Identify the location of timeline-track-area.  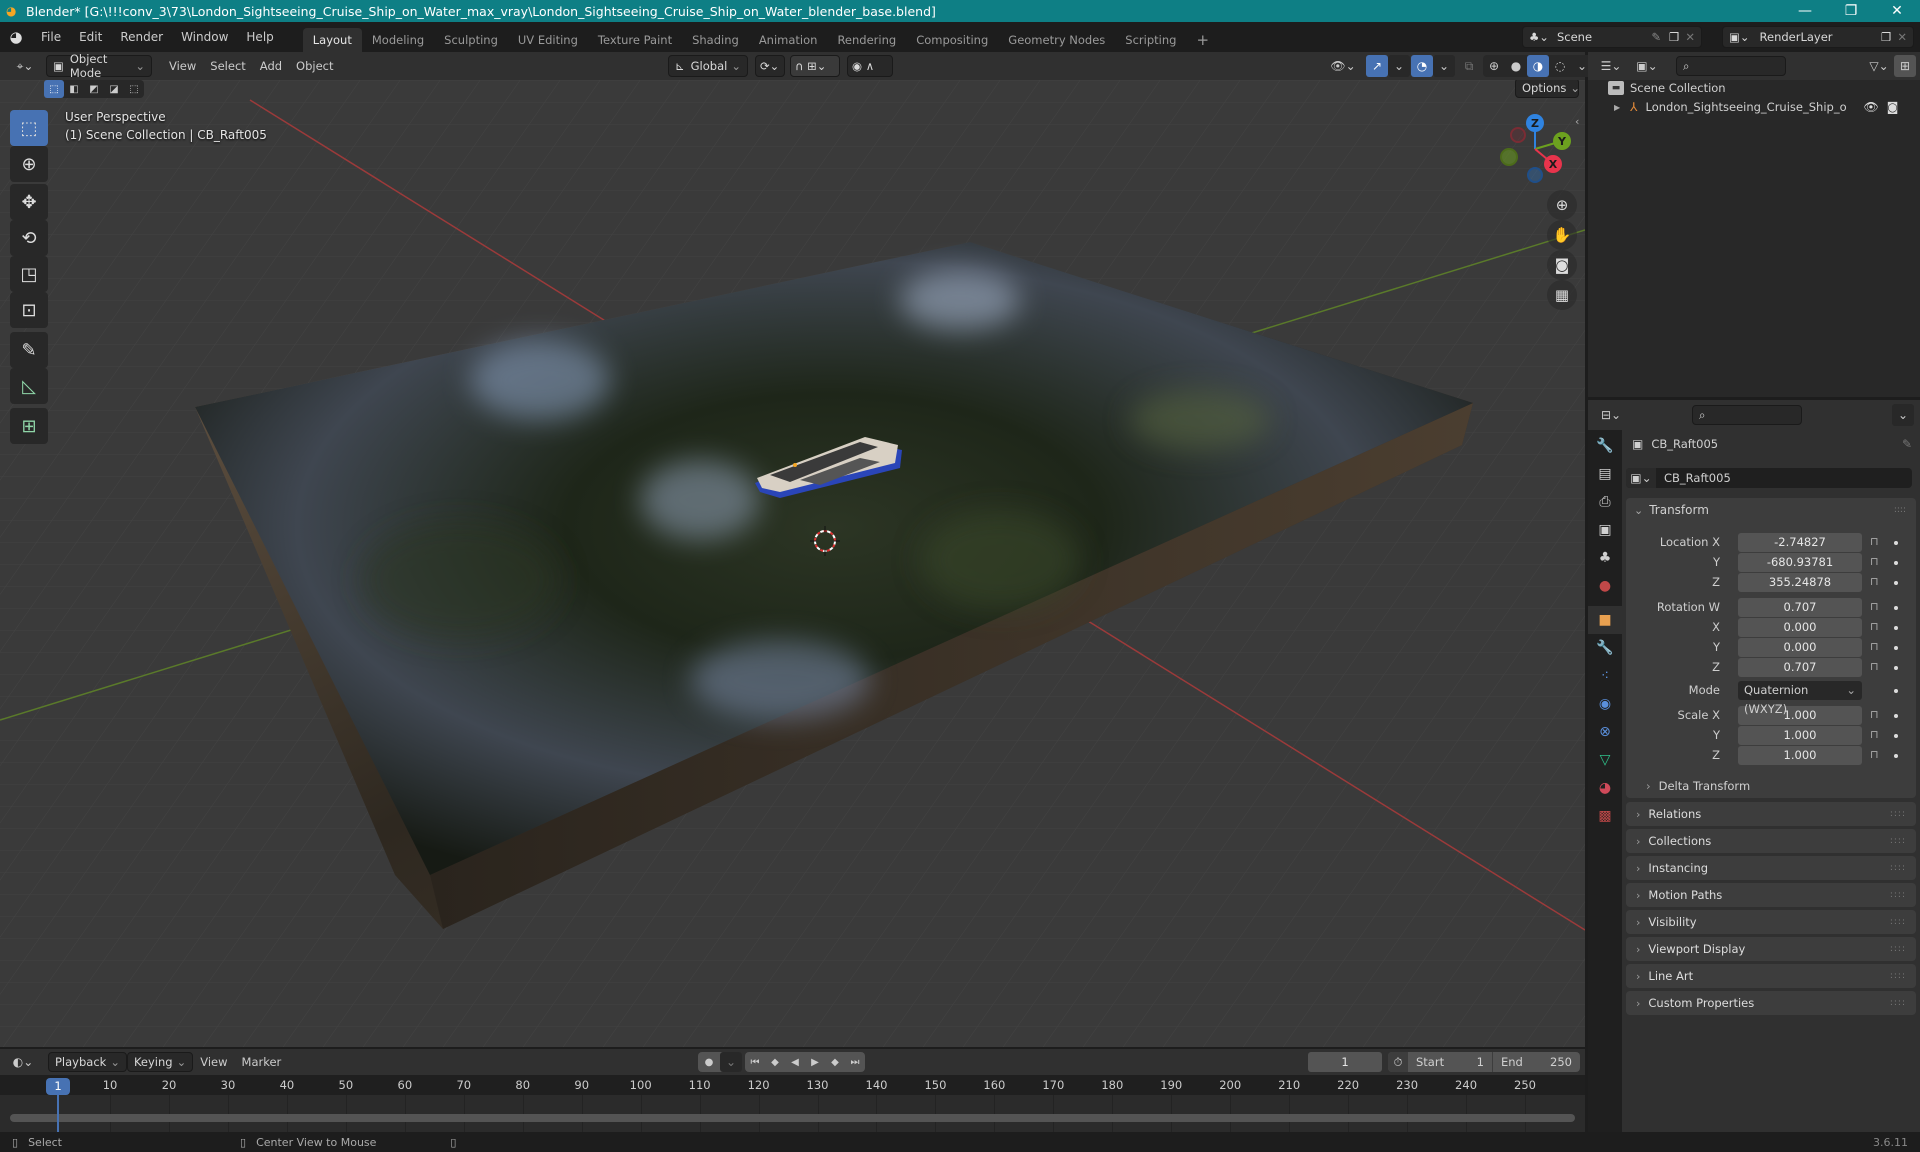
(792, 1113).